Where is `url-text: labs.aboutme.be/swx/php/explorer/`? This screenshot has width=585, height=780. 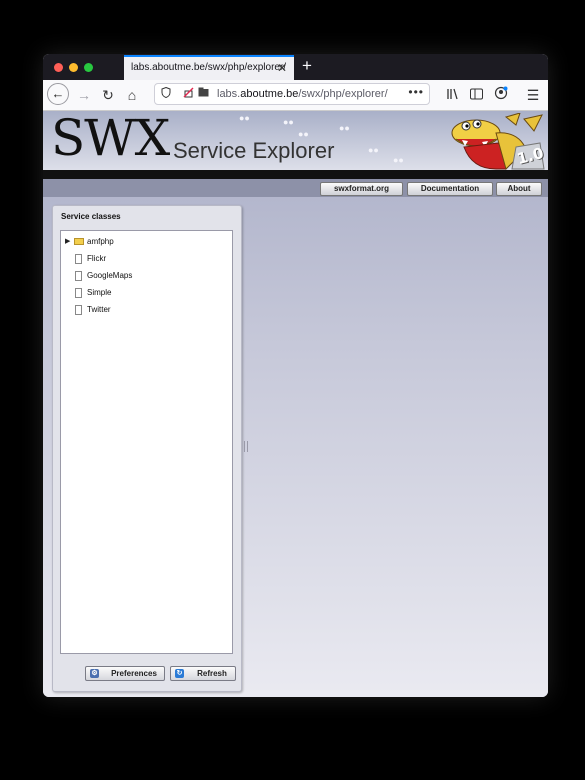 url-text: labs.aboutme.be/swx/php/explorer/ is located at coordinates (302, 94).